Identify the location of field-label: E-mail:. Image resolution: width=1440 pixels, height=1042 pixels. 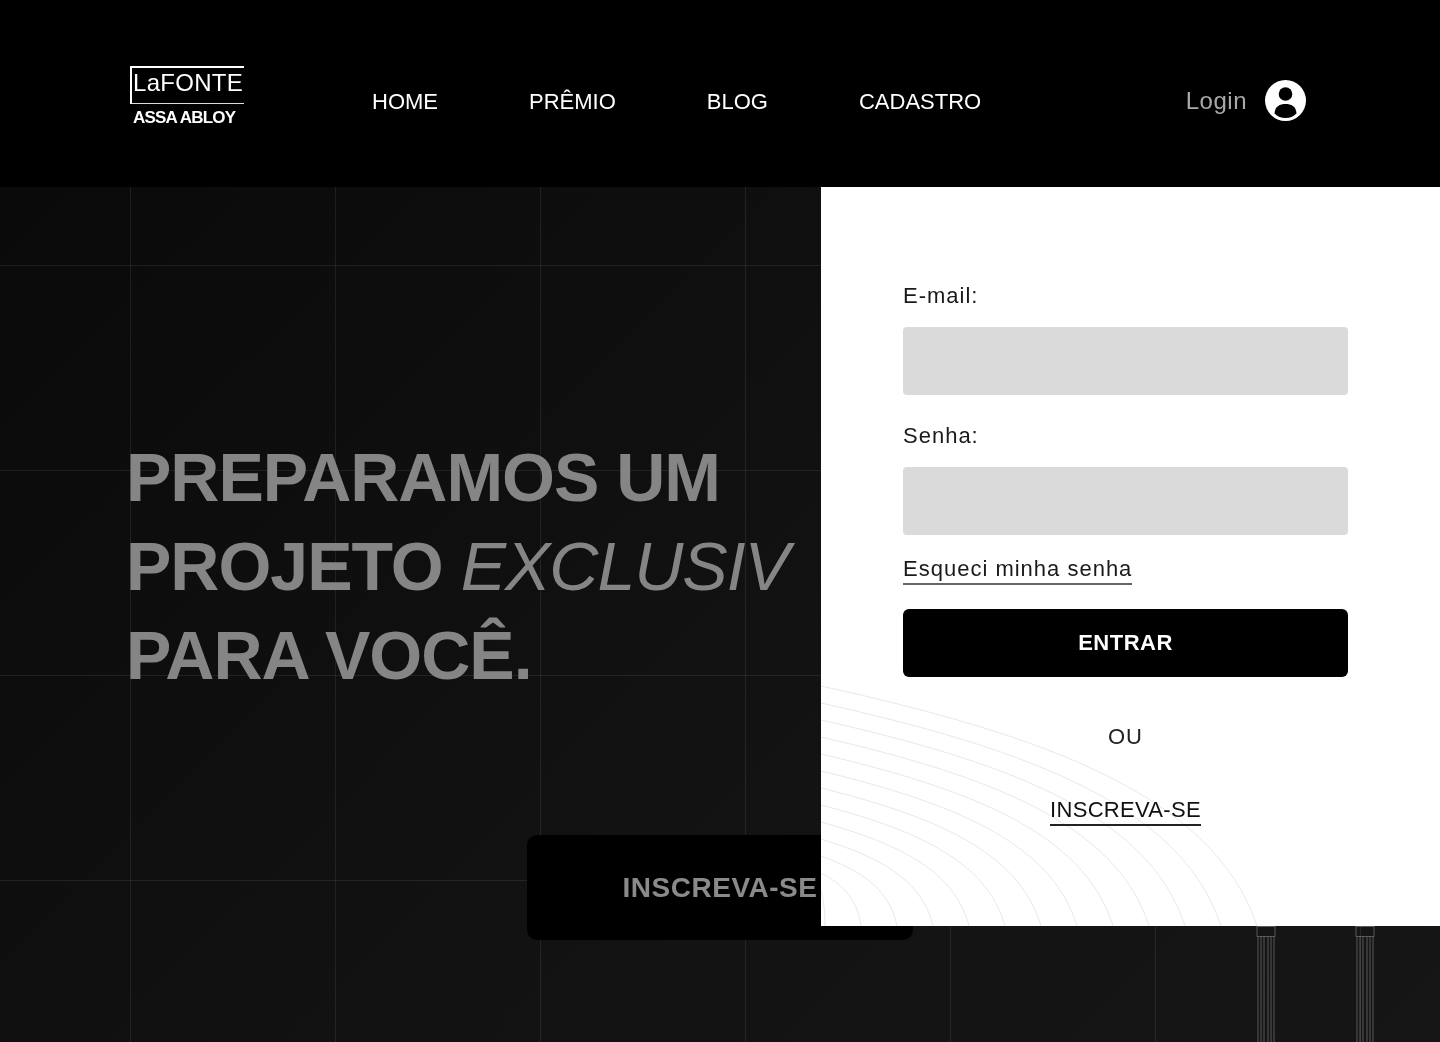
(941, 296).